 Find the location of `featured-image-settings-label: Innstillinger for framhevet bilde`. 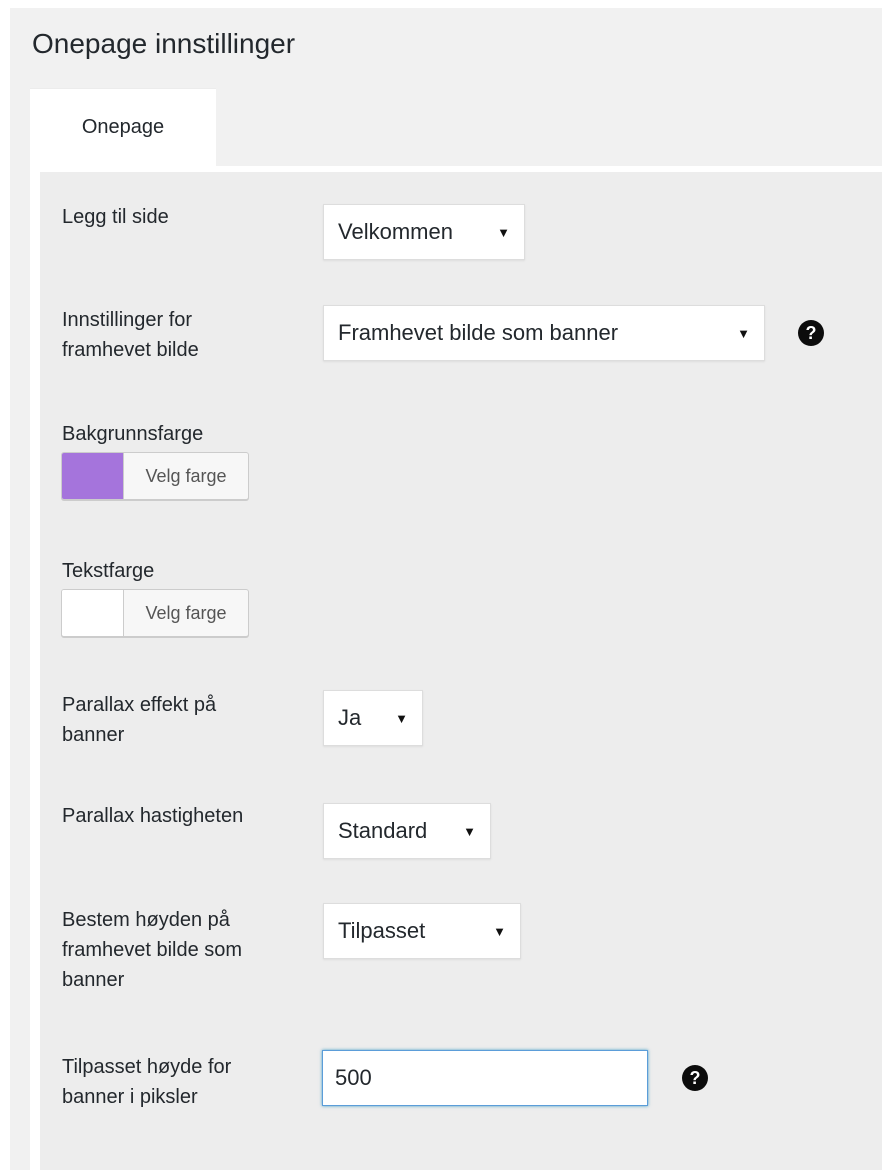

featured-image-settings-label: Innstillinger for framhevet bilde is located at coordinates (130, 335).